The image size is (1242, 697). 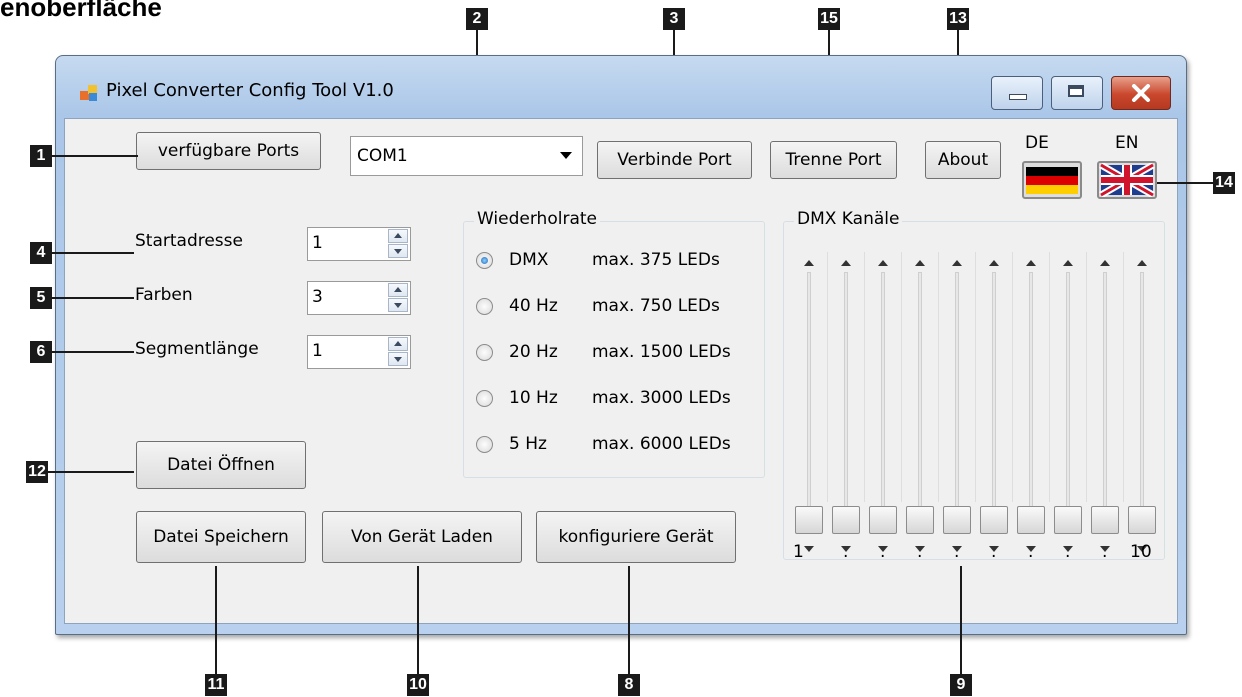 What do you see at coordinates (197, 349) in the screenshot?
I see `segment-length-label: Segmentlänge` at bounding box center [197, 349].